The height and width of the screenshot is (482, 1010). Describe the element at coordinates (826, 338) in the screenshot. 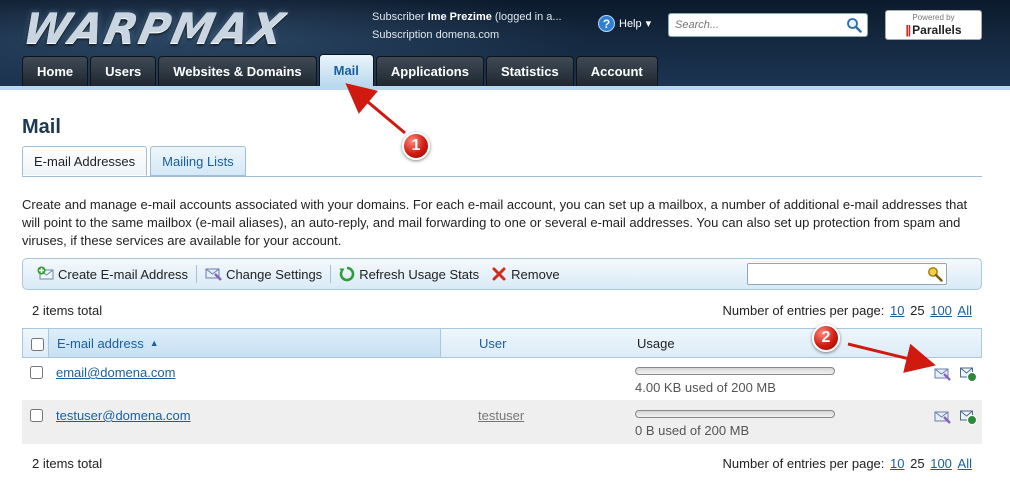

I see `annotation-step-2: 2` at that location.